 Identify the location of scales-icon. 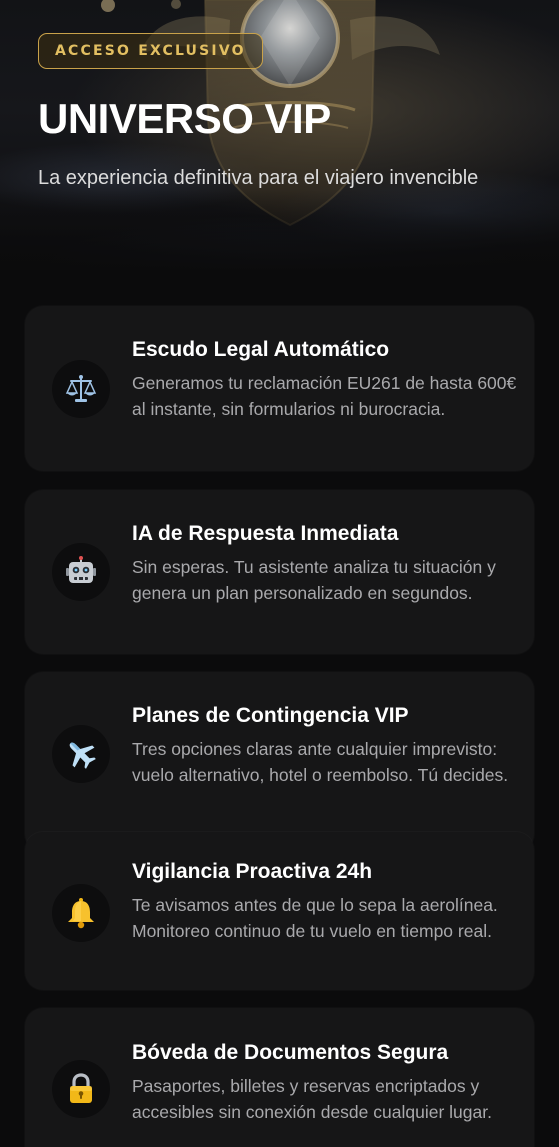
(81, 389).